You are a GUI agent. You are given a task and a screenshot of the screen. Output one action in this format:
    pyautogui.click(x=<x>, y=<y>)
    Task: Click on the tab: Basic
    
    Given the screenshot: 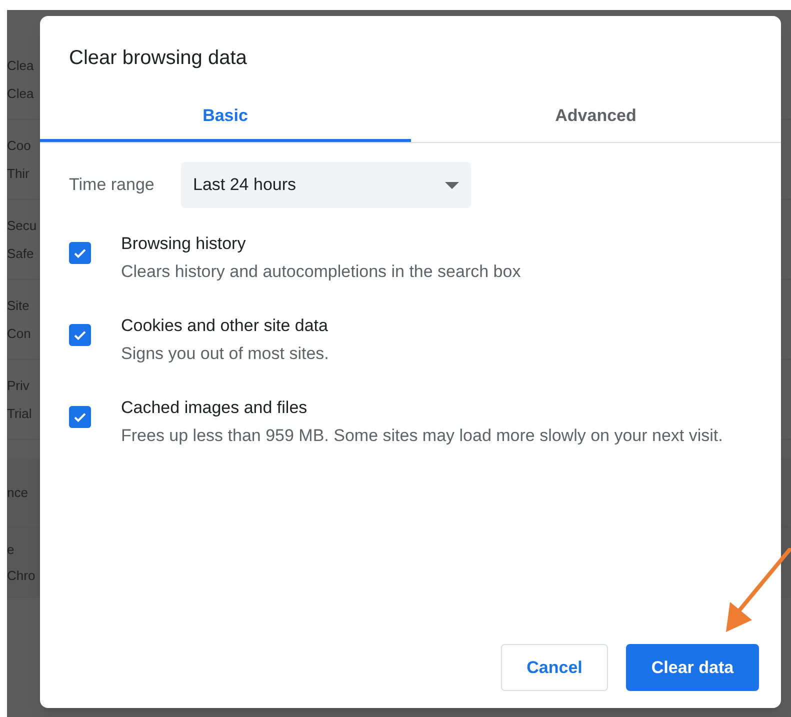 What is the action you would take?
    pyautogui.click(x=225, y=117)
    